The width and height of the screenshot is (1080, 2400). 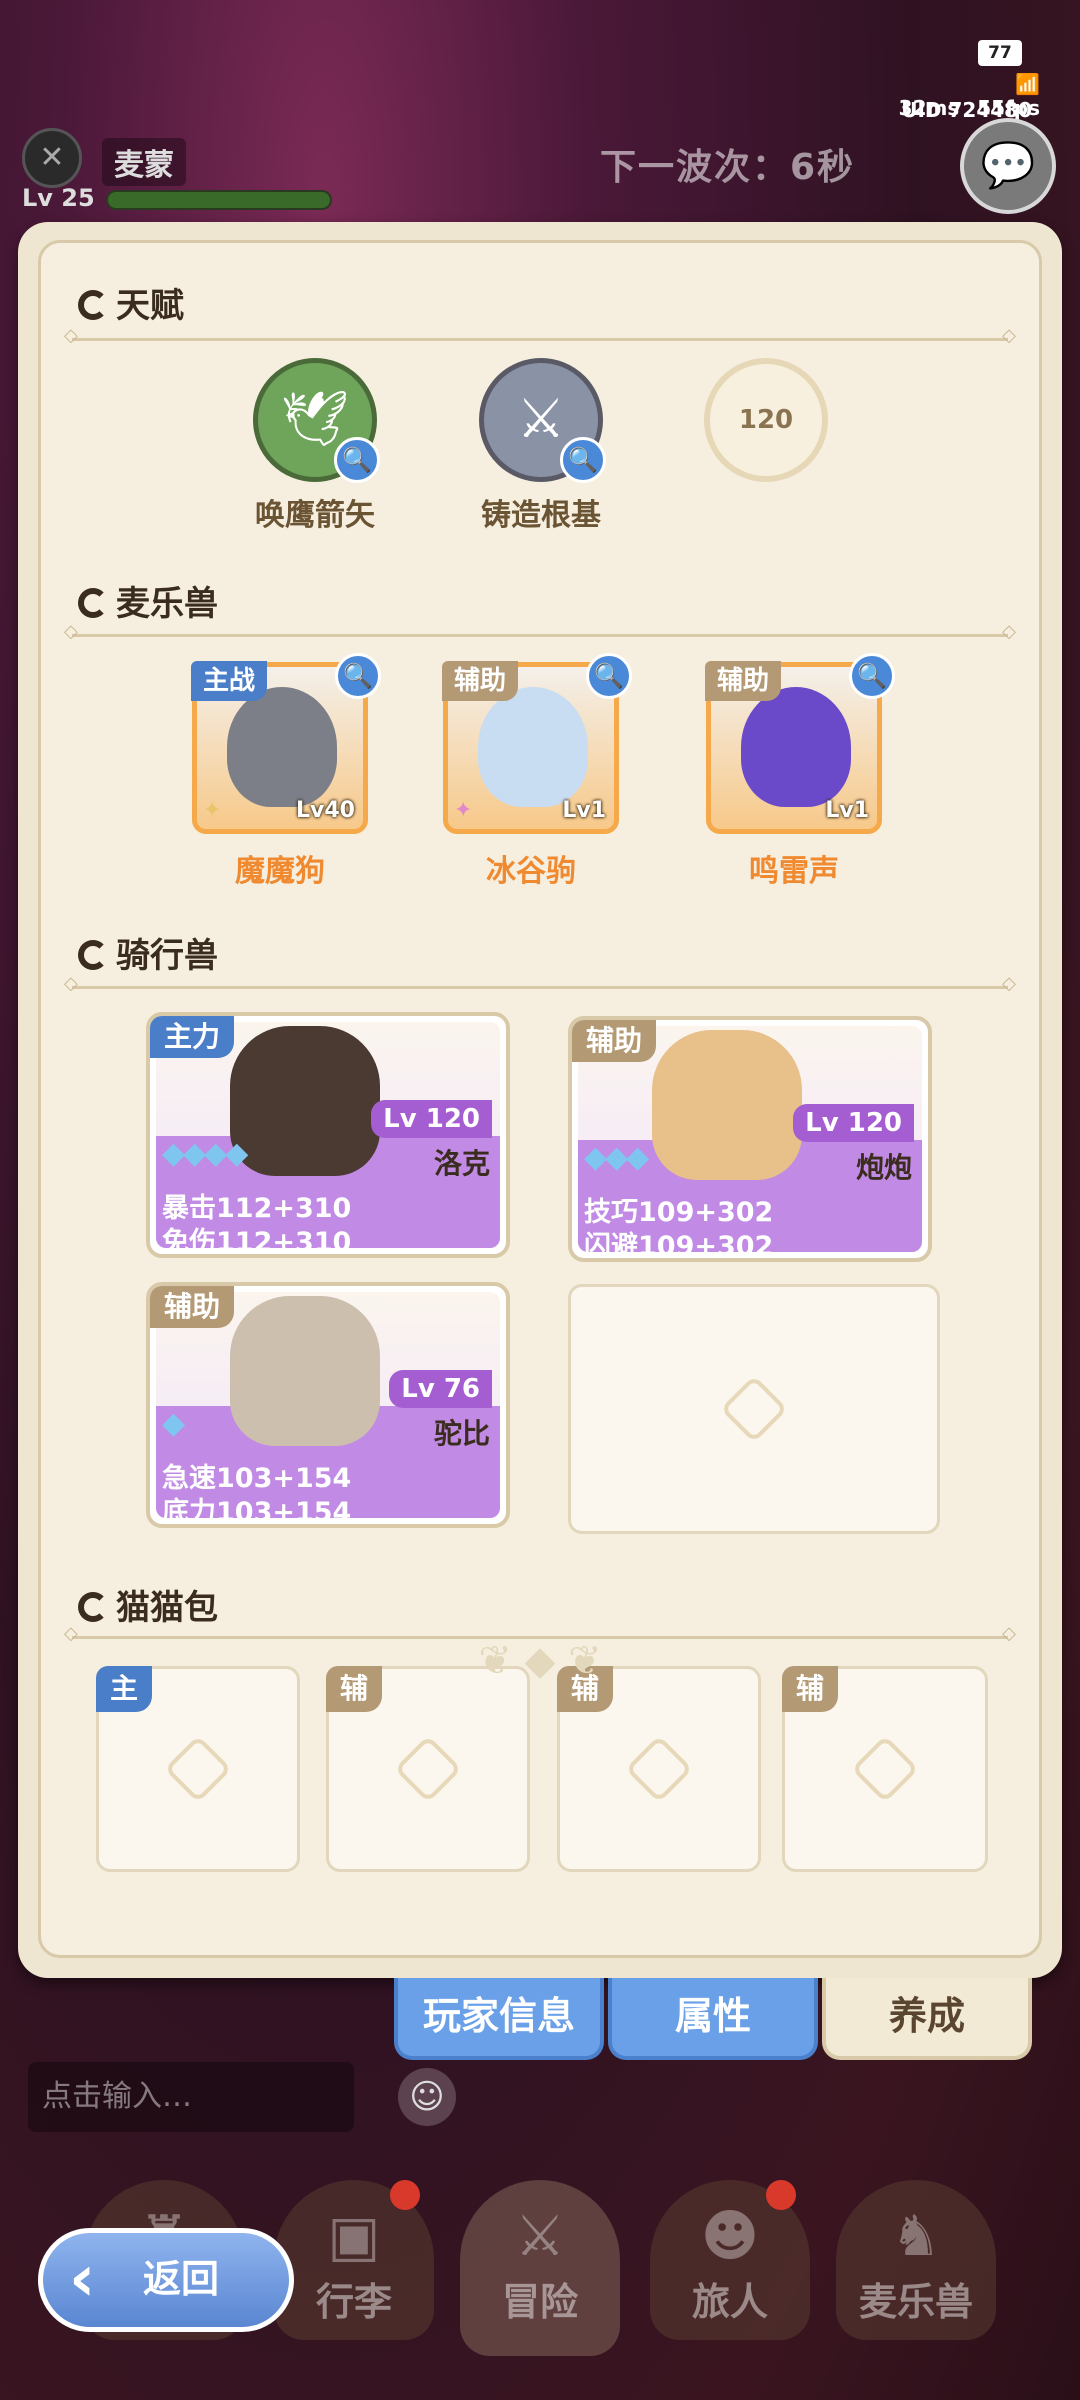 I want to click on tab-cultivate: 养成, so click(x=927, y=2019).